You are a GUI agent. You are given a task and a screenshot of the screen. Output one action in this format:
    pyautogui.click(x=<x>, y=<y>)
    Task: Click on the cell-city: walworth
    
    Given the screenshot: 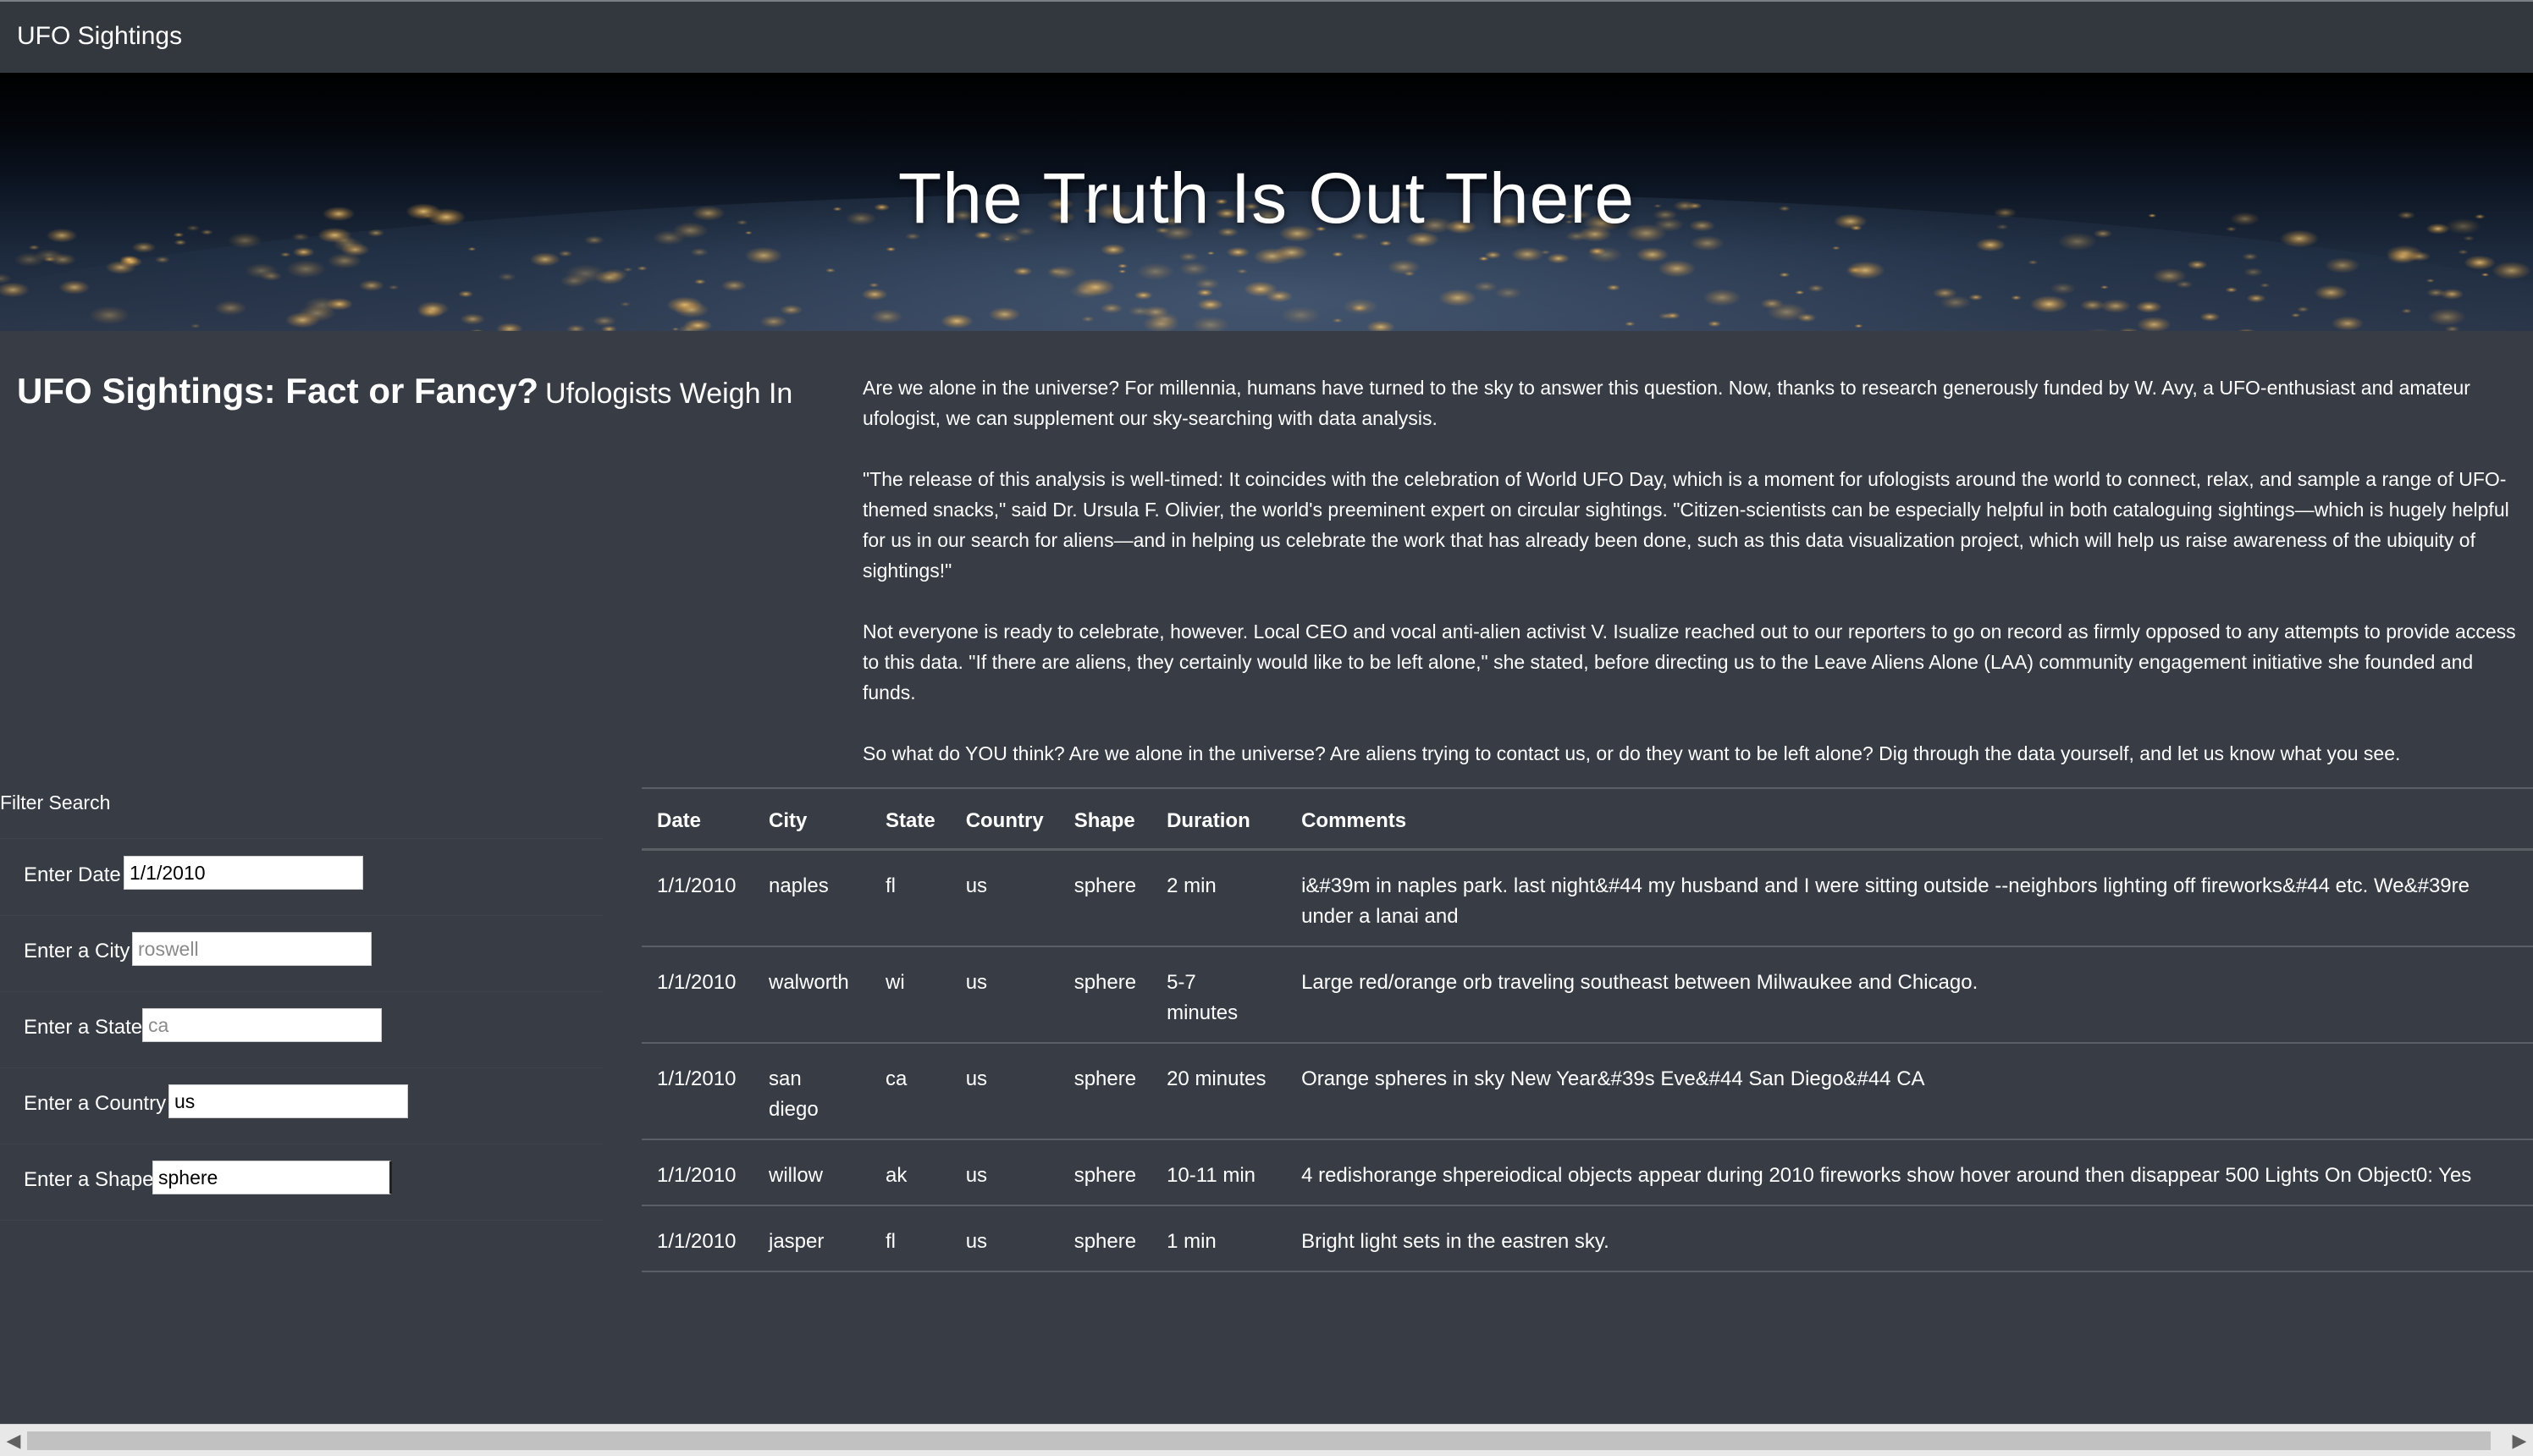 What is the action you would take?
    pyautogui.click(x=811, y=995)
    